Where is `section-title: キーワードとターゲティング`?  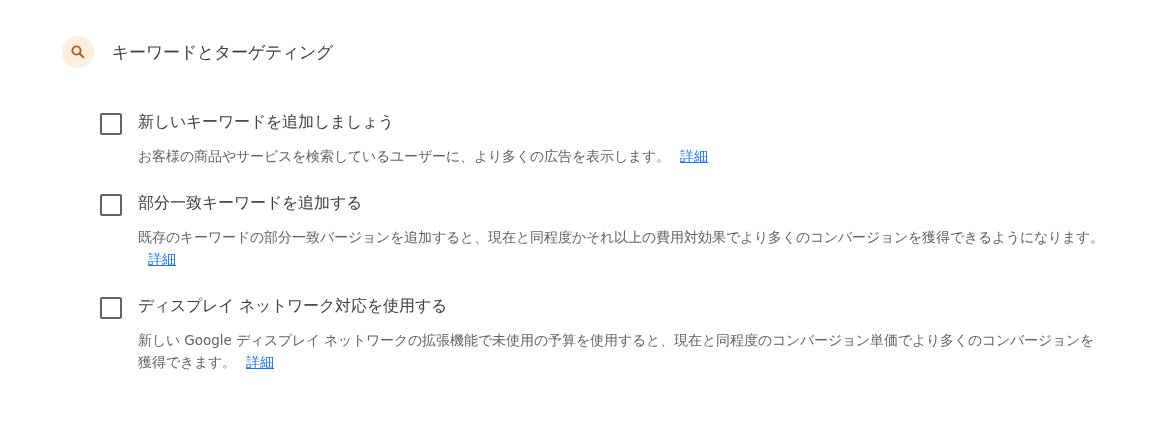 section-title: キーワードとターゲティング is located at coordinates (222, 52).